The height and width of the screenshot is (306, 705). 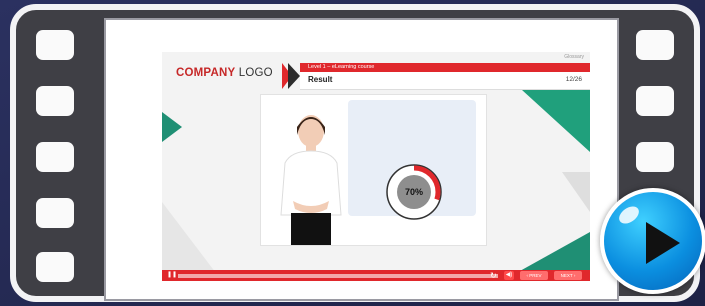 I want to click on play-button, so click(x=652, y=241).